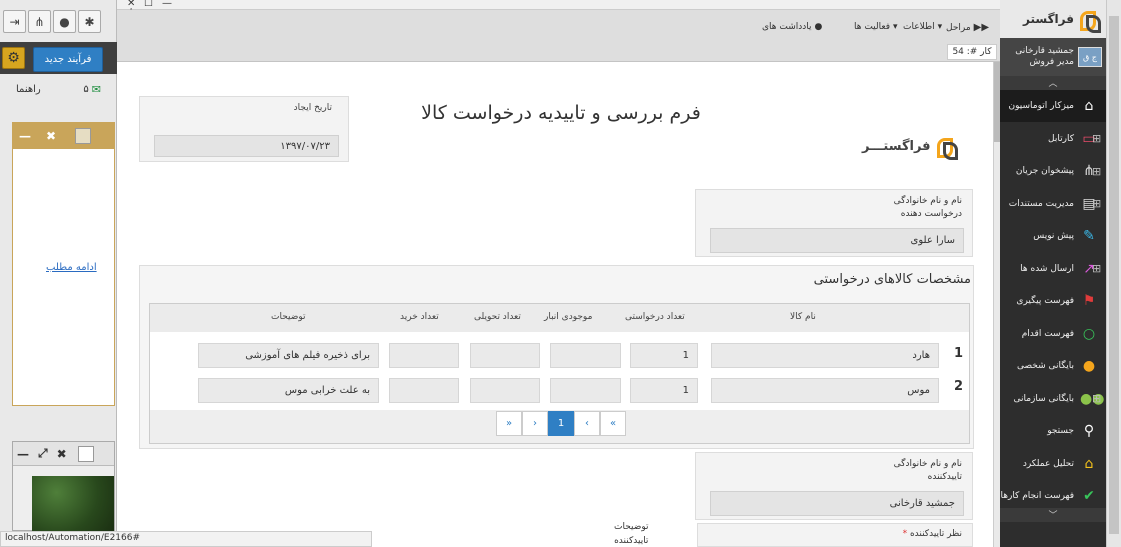 The image size is (1121, 547). I want to click on sidebar-item: فهرست پیگیری ⚑, so click(1053, 301).